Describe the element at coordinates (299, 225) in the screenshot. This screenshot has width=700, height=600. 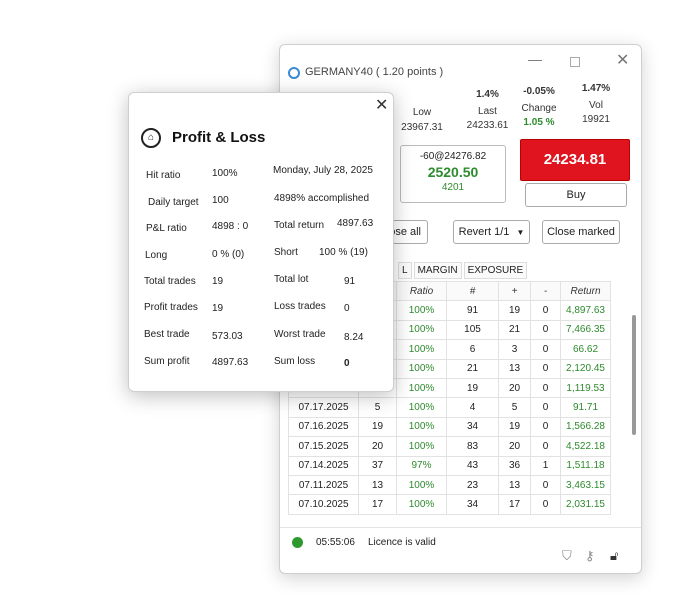
I see `total-return-label: Total return` at that location.